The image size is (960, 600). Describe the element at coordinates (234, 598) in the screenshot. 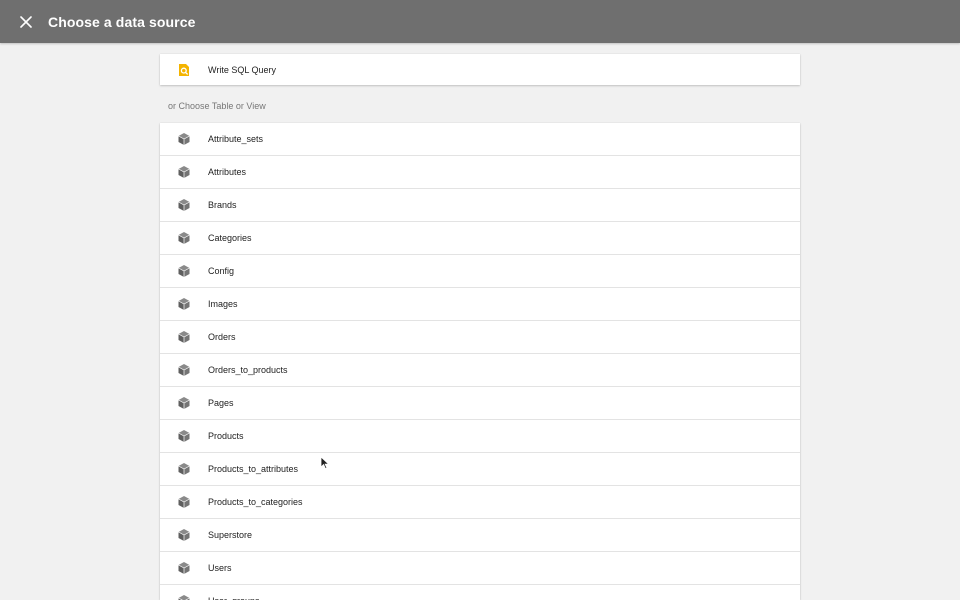

I see `table-label: User_groups` at that location.